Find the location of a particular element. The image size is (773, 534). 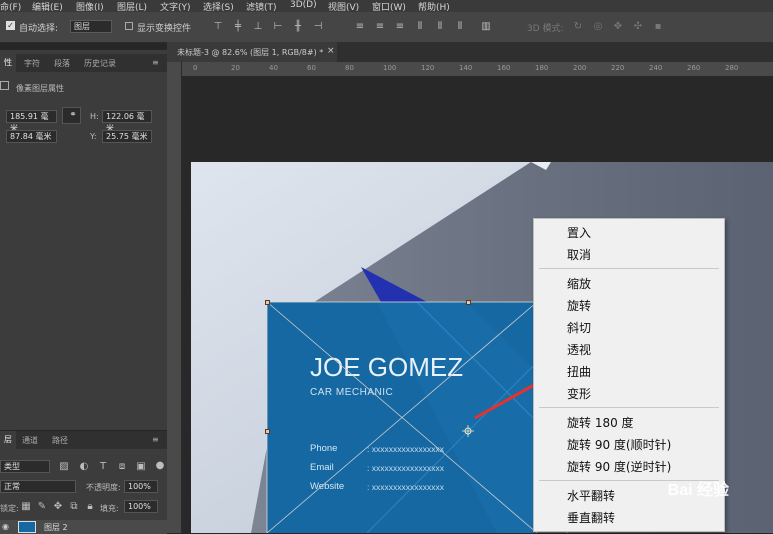

menu-item-rotate: 旋转 is located at coordinates (579, 305).